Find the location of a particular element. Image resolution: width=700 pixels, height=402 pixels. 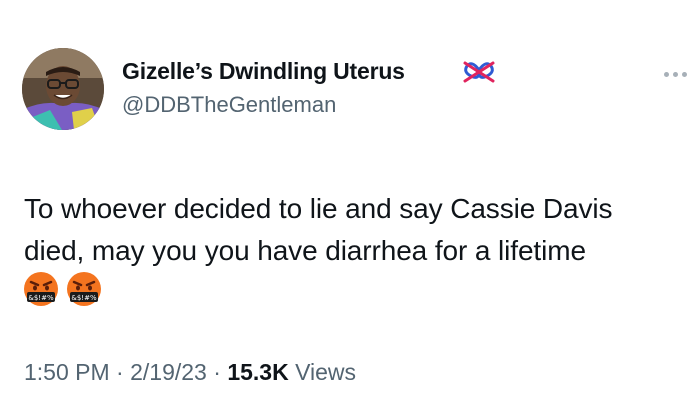

display-name: Gizelle’s Dwindling Uterus is located at coordinates (263, 71).